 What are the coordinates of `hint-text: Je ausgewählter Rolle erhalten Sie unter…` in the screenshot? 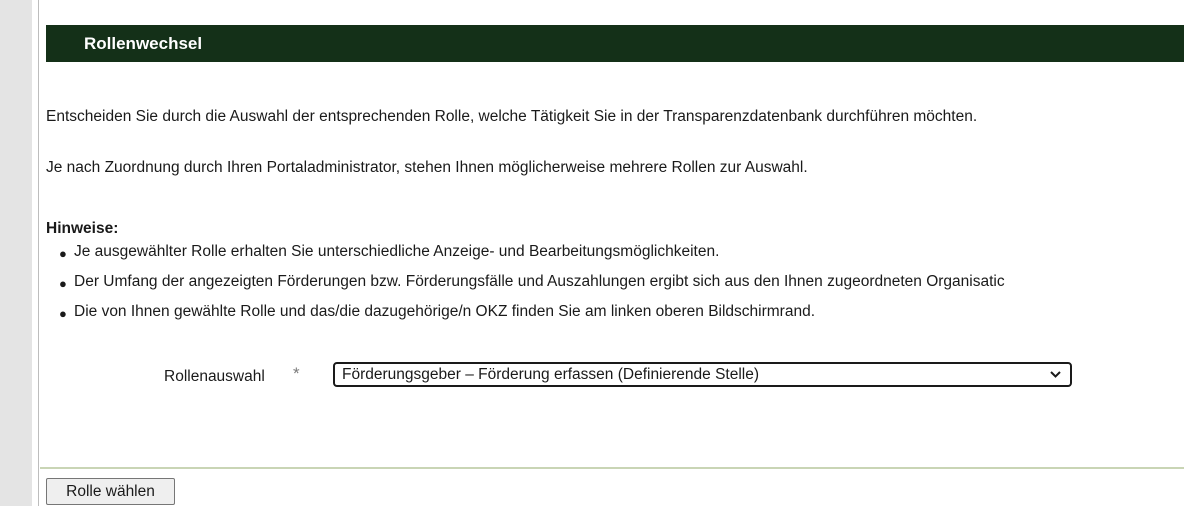 It's located at (397, 251).